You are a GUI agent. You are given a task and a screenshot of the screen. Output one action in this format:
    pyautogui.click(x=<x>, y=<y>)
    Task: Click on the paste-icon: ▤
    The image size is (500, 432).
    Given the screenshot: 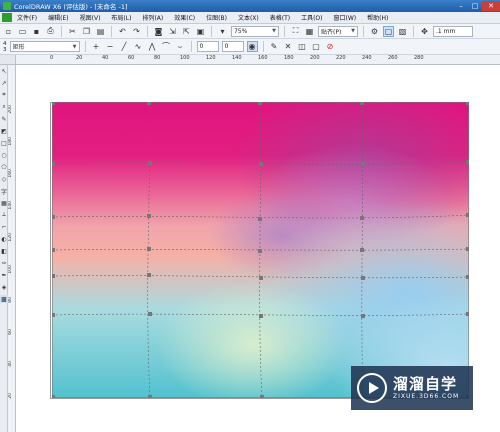 What is the action you would take?
    pyautogui.click(x=100, y=31)
    